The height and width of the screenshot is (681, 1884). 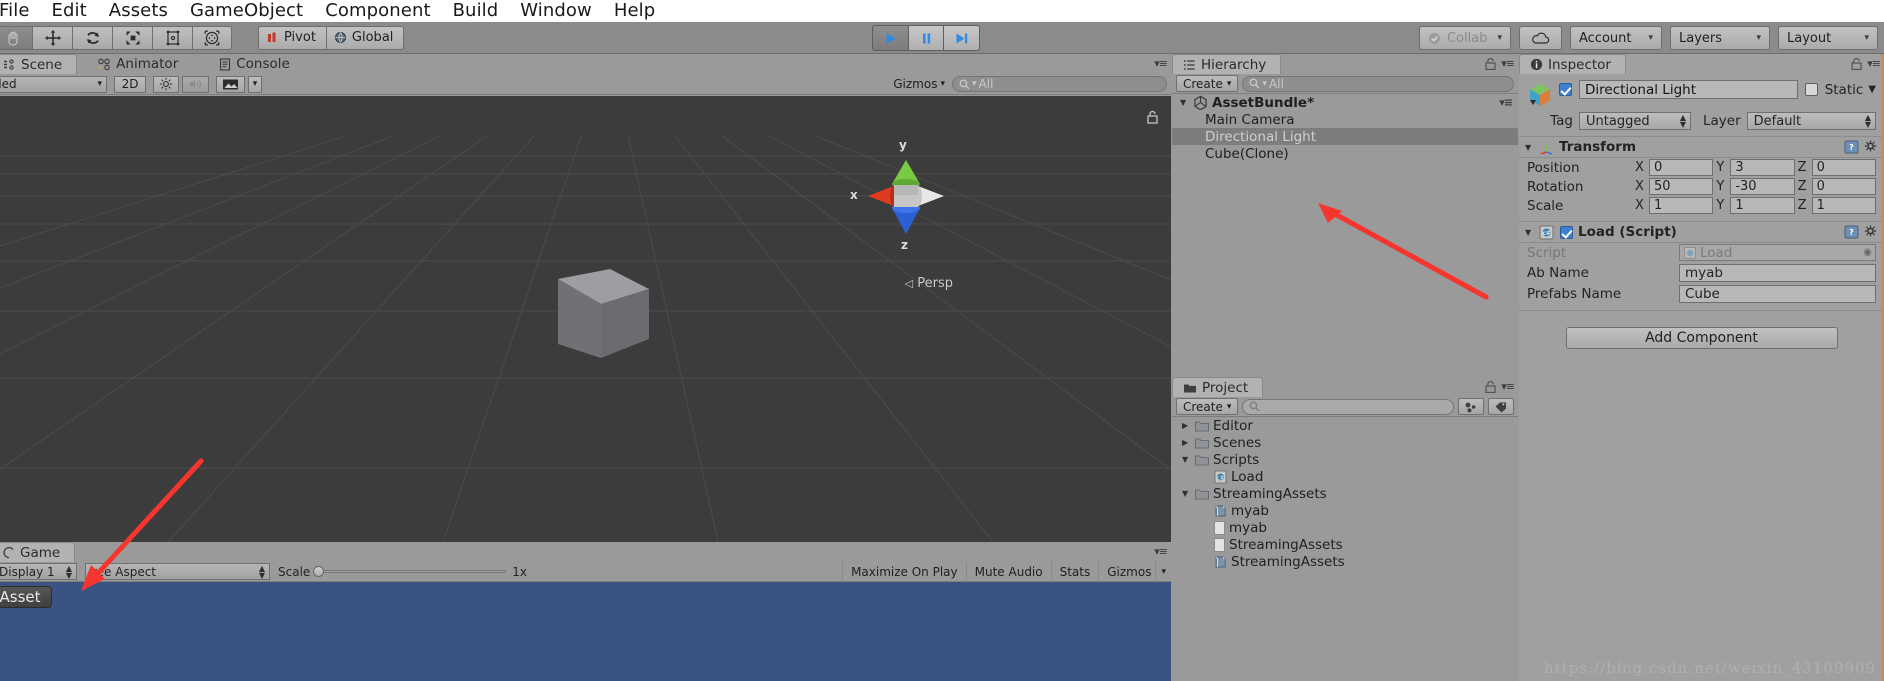 What do you see at coordinates (1345, 561) in the screenshot?
I see `project-item-streamingassets-bundle: StreamingAssets` at bounding box center [1345, 561].